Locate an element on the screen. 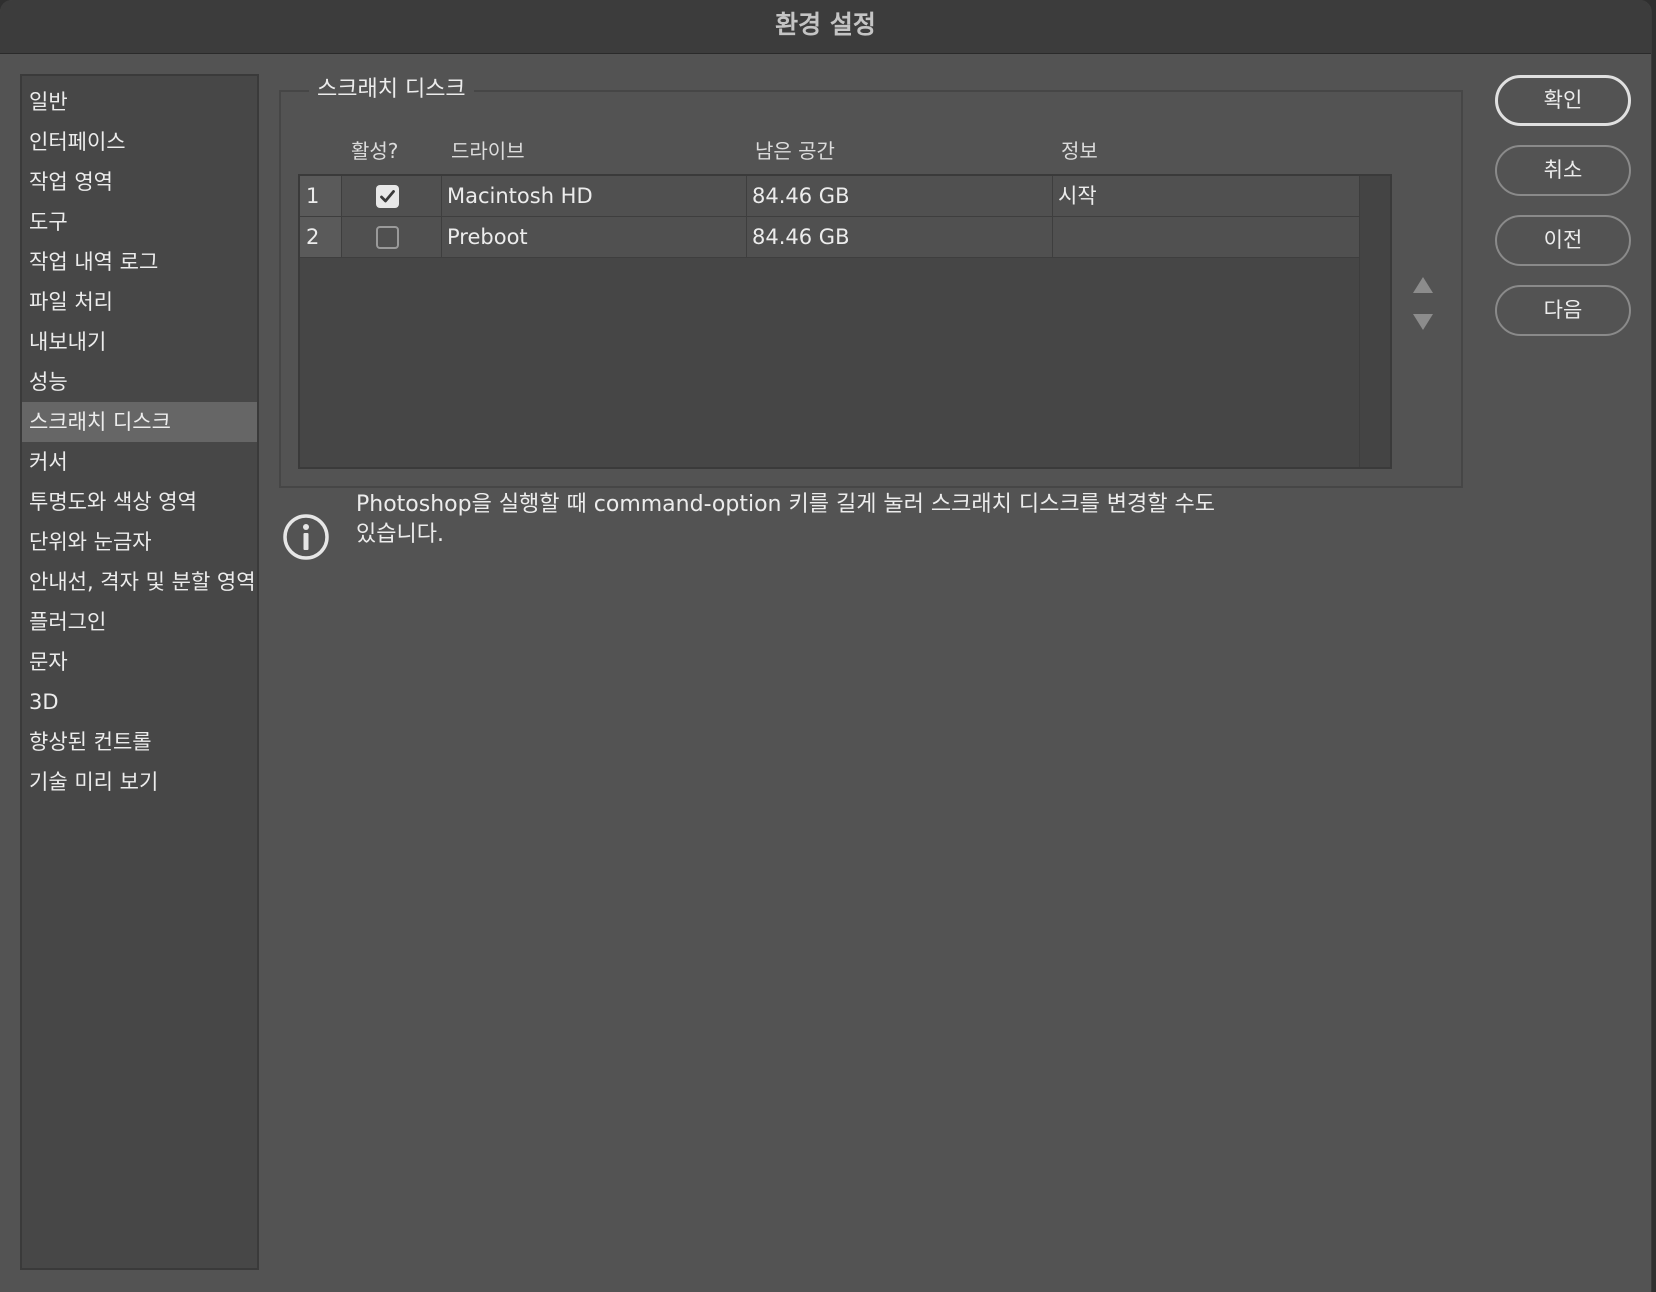 This screenshot has width=1656, height=1292. drive-info: 시작 is located at coordinates (1207, 196).